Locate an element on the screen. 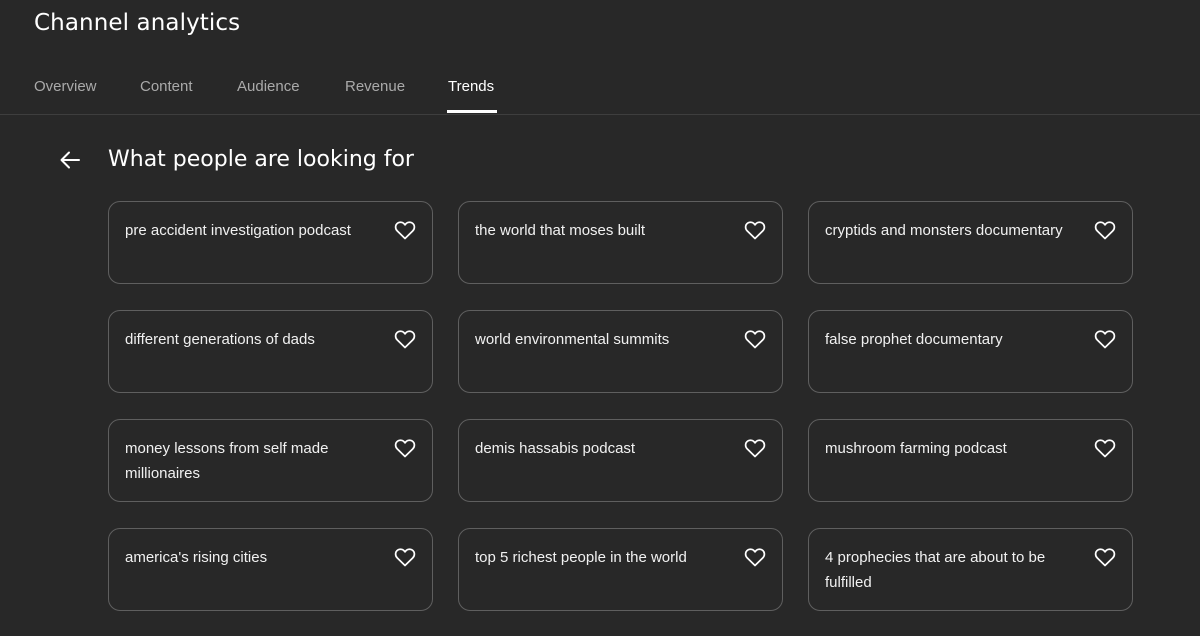  topic-label: america's rising cities is located at coordinates (196, 557).